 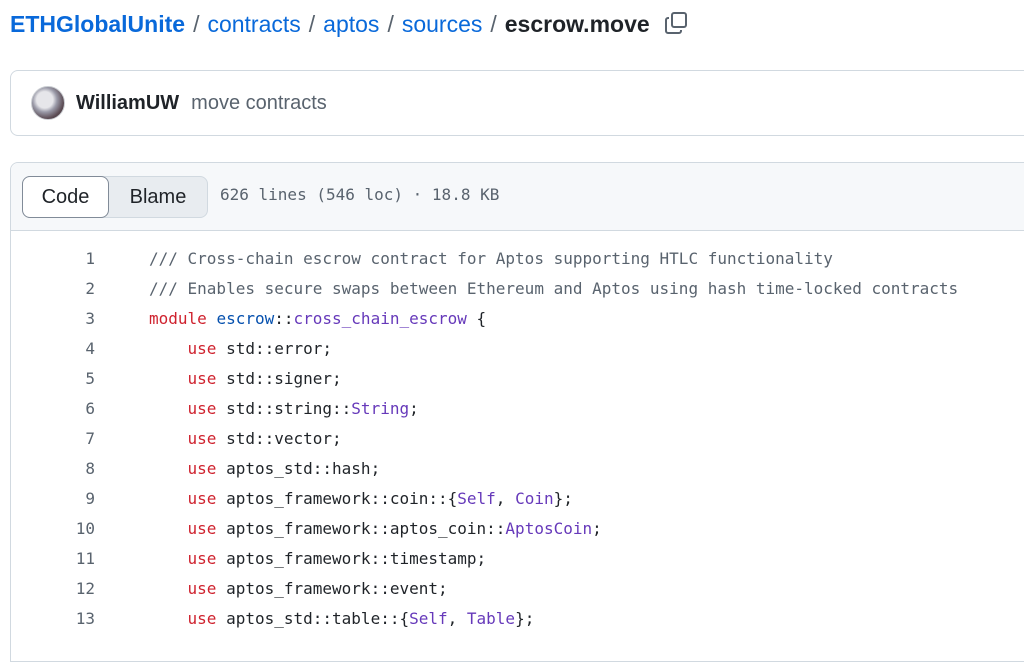 I want to click on file-header: Code Blame 626 lines (546 loc) · 18.8 KB, so click(x=517, y=197).